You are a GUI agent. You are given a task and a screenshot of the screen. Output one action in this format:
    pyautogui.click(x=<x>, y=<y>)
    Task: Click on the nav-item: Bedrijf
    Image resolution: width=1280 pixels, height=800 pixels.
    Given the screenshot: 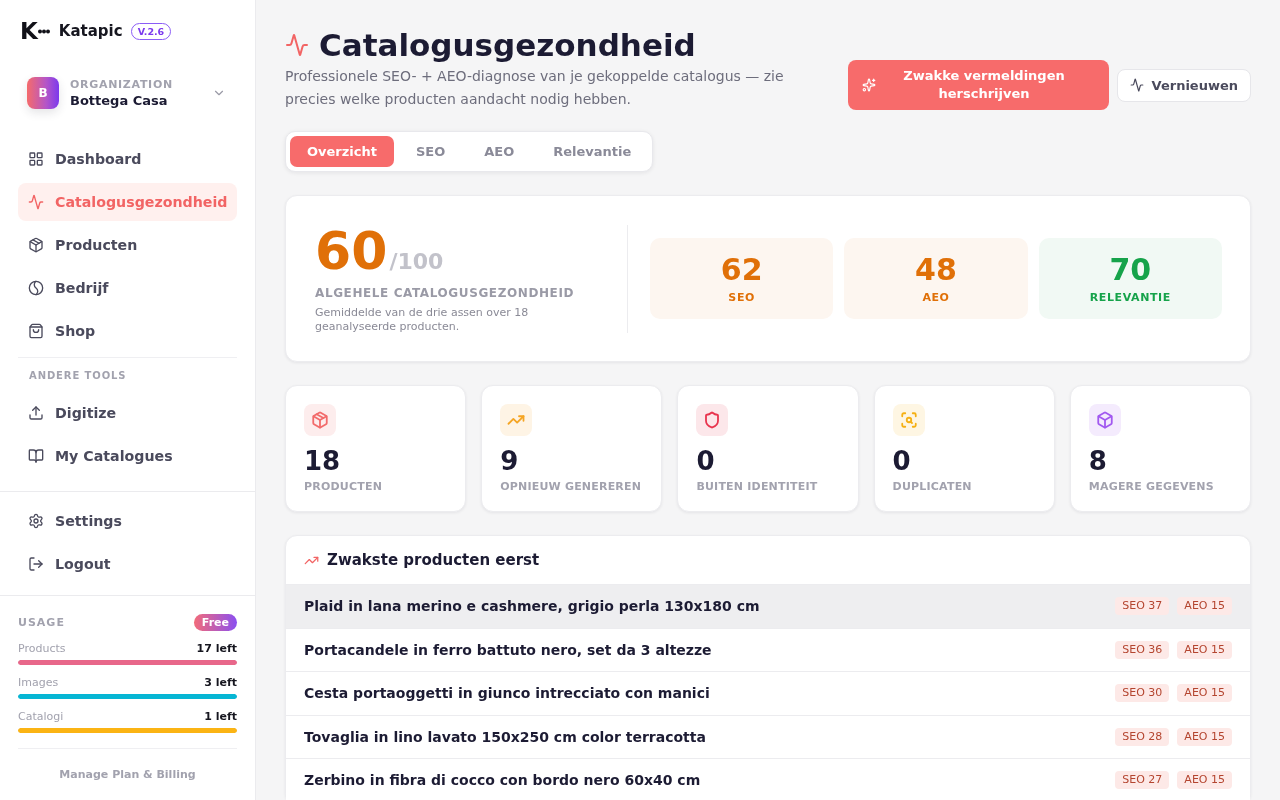 What is the action you would take?
    pyautogui.click(x=127, y=288)
    